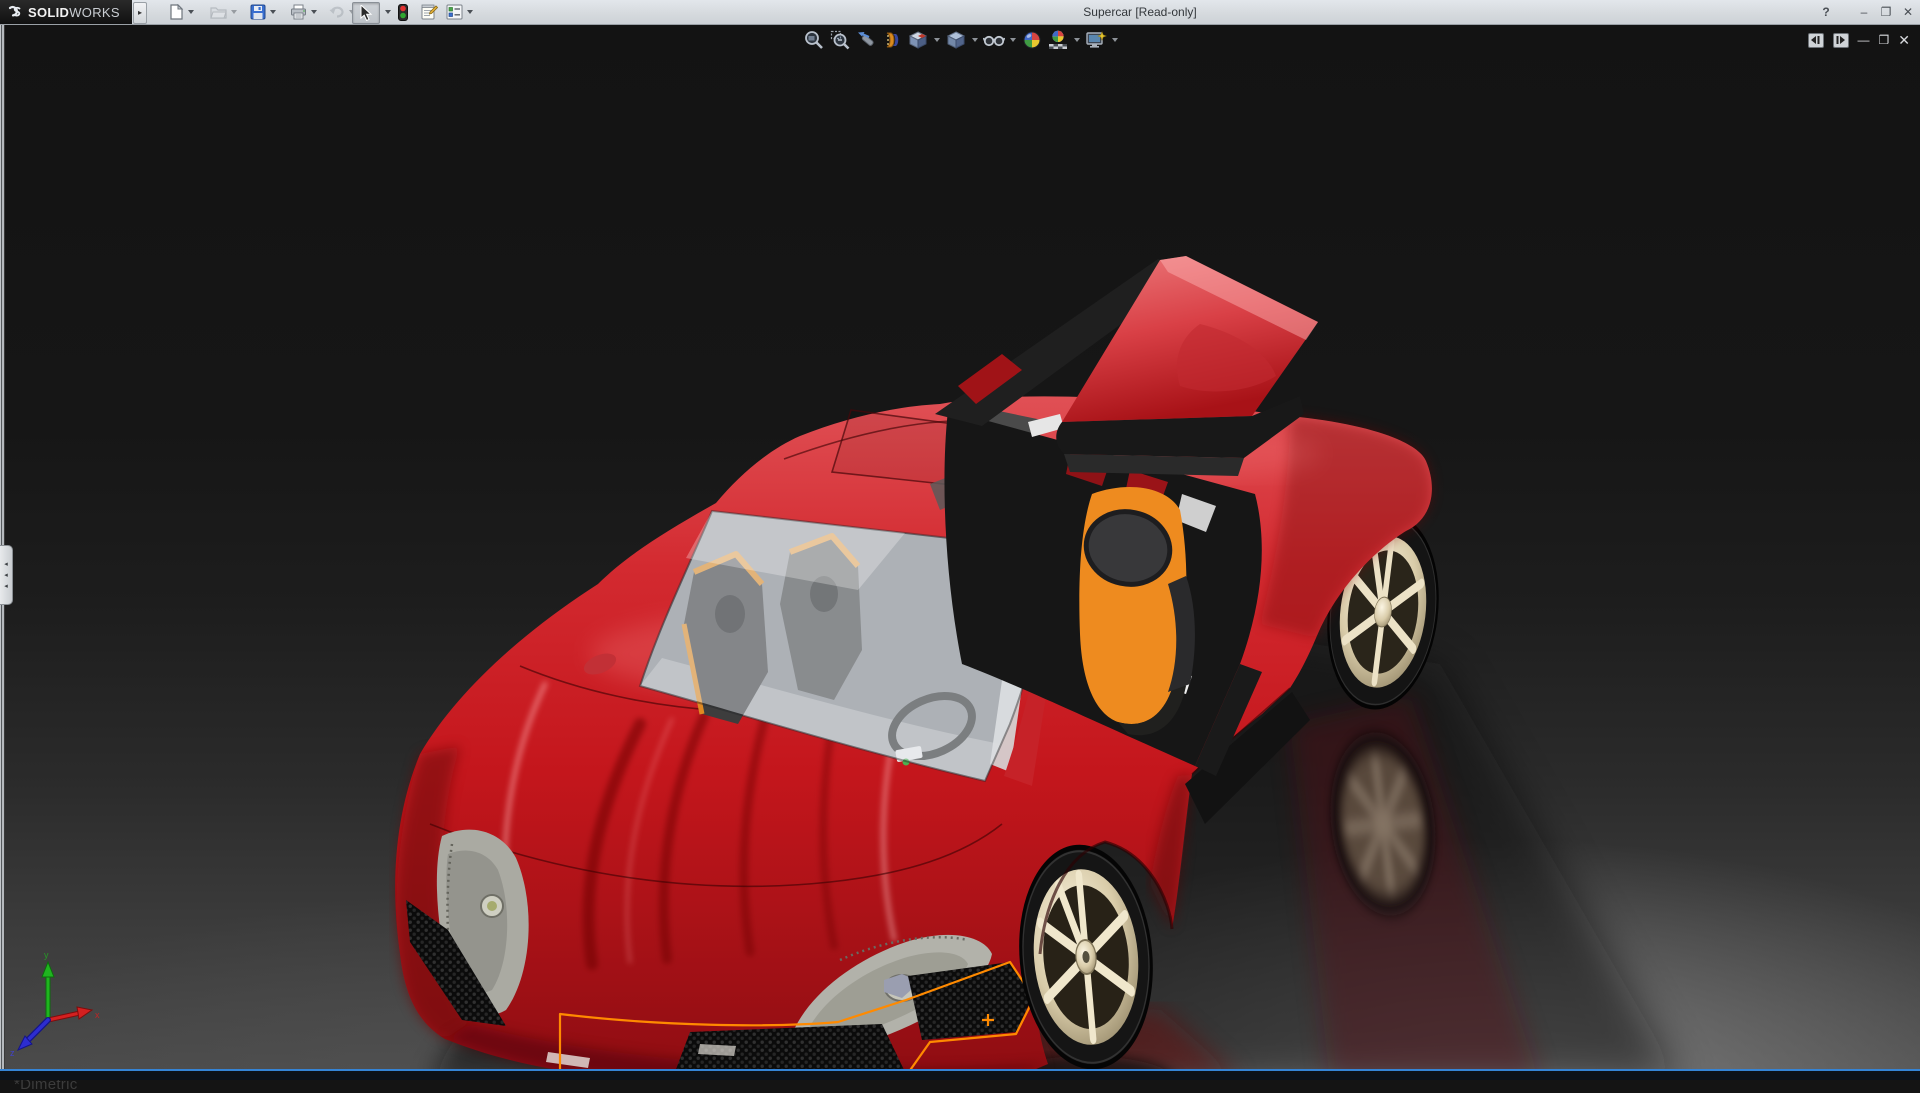  I want to click on display-style-button, so click(956, 40).